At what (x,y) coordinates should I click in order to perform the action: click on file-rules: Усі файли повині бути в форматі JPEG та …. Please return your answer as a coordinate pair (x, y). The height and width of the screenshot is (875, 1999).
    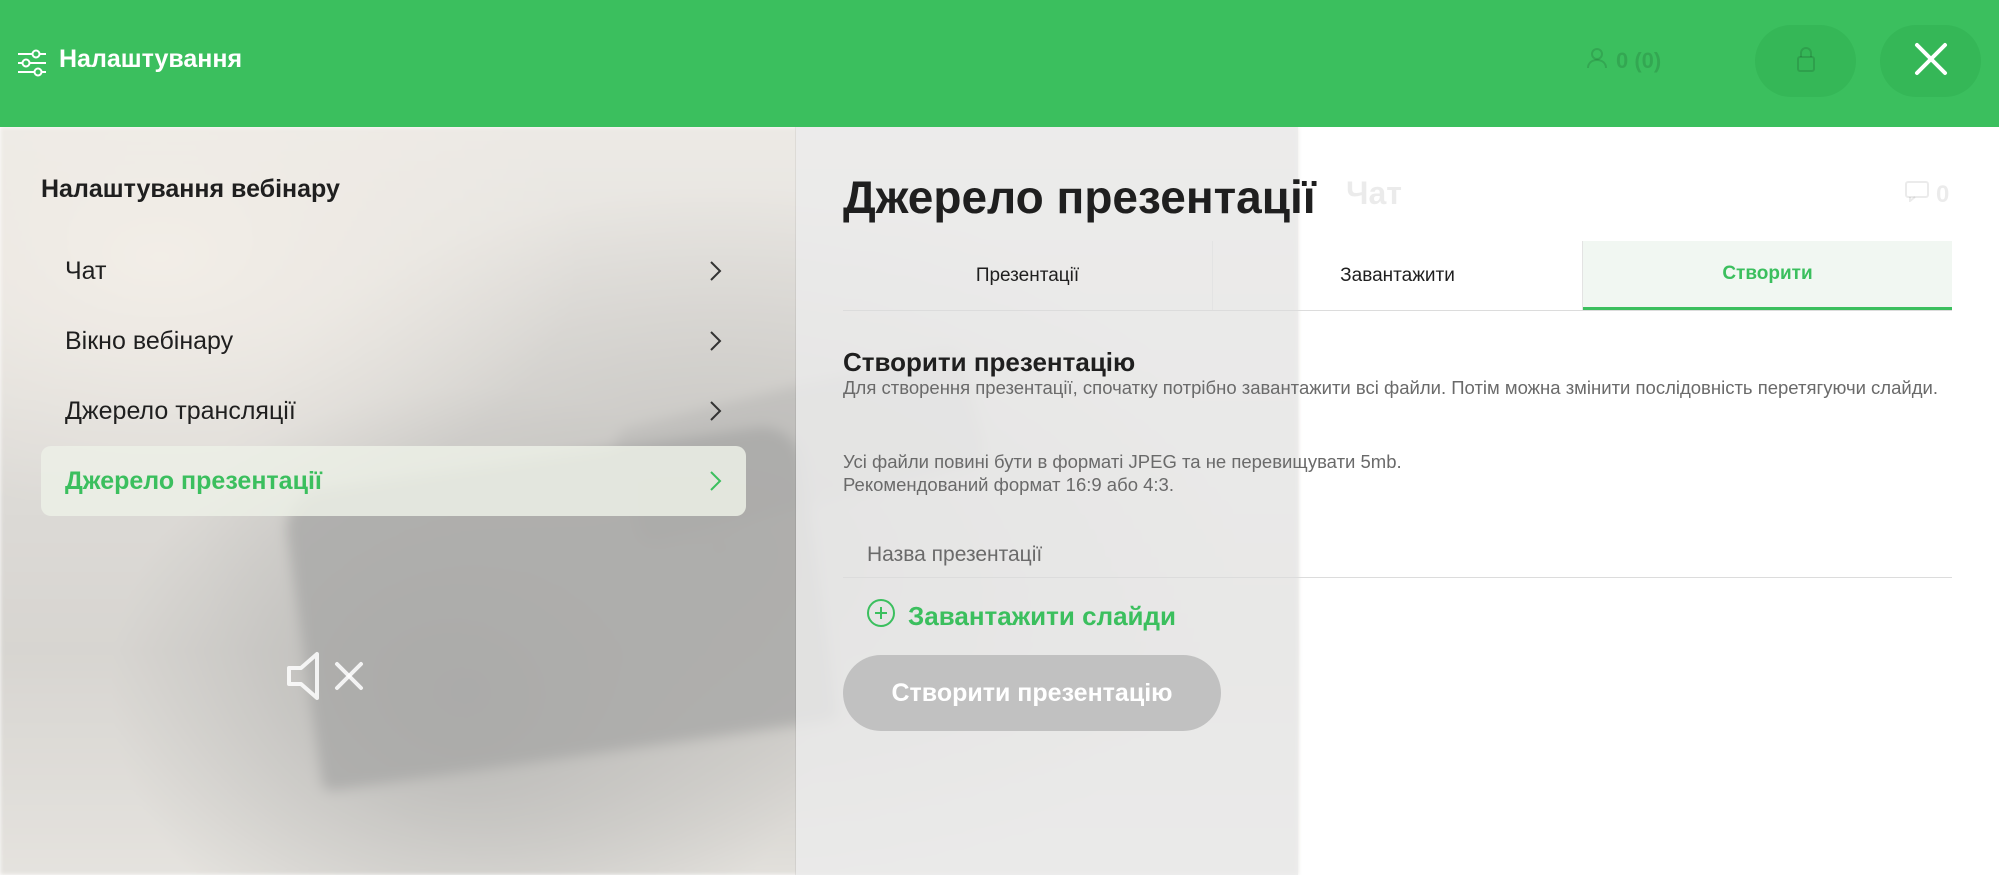
    Looking at the image, I should click on (1122, 473).